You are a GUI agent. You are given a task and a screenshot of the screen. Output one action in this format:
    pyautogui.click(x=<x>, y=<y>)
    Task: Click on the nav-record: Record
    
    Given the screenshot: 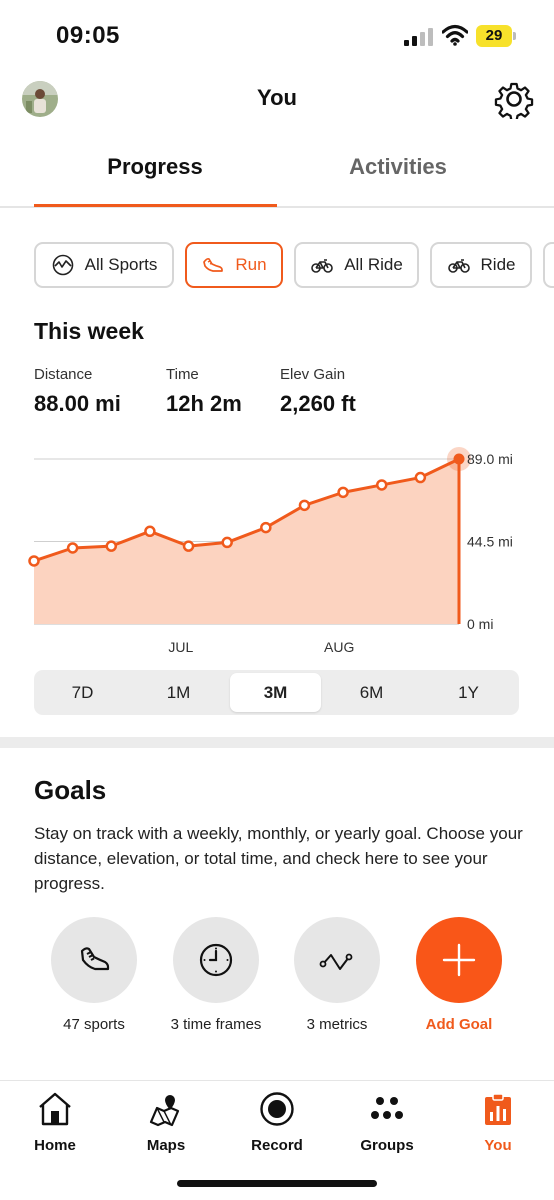 What is the action you would take?
    pyautogui.click(x=277, y=1122)
    